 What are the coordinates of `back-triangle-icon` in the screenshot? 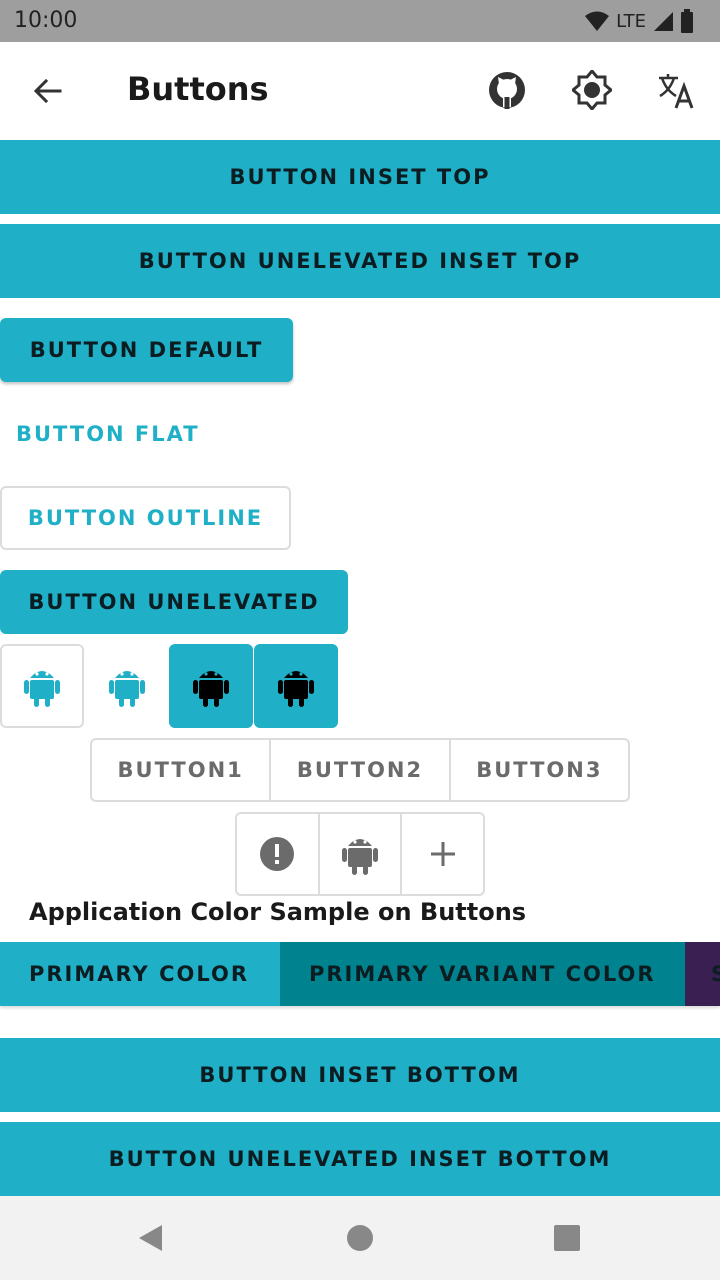 It's located at (150, 1238).